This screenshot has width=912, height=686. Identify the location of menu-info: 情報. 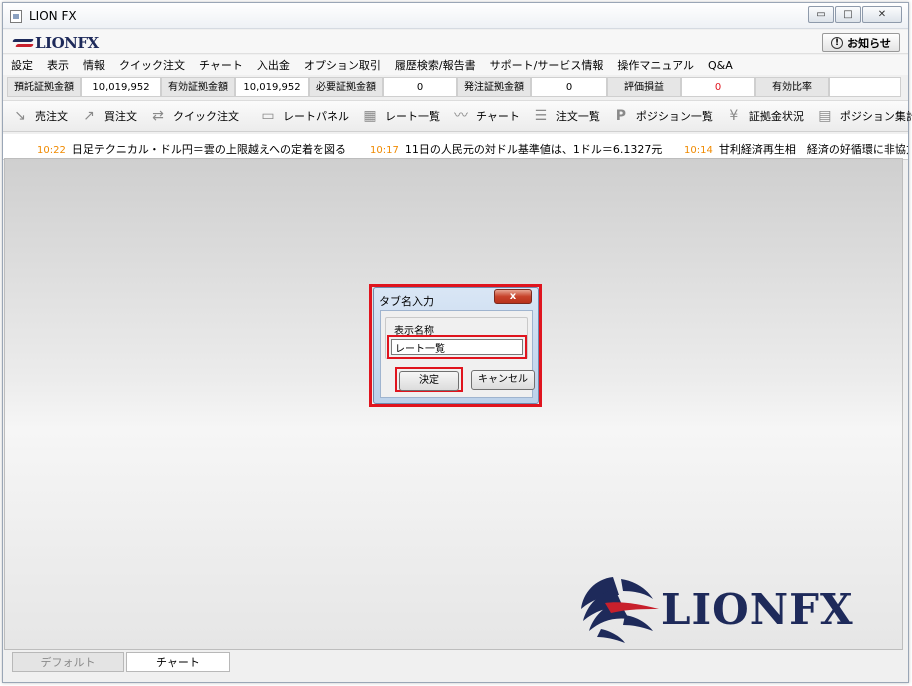
(94, 65).